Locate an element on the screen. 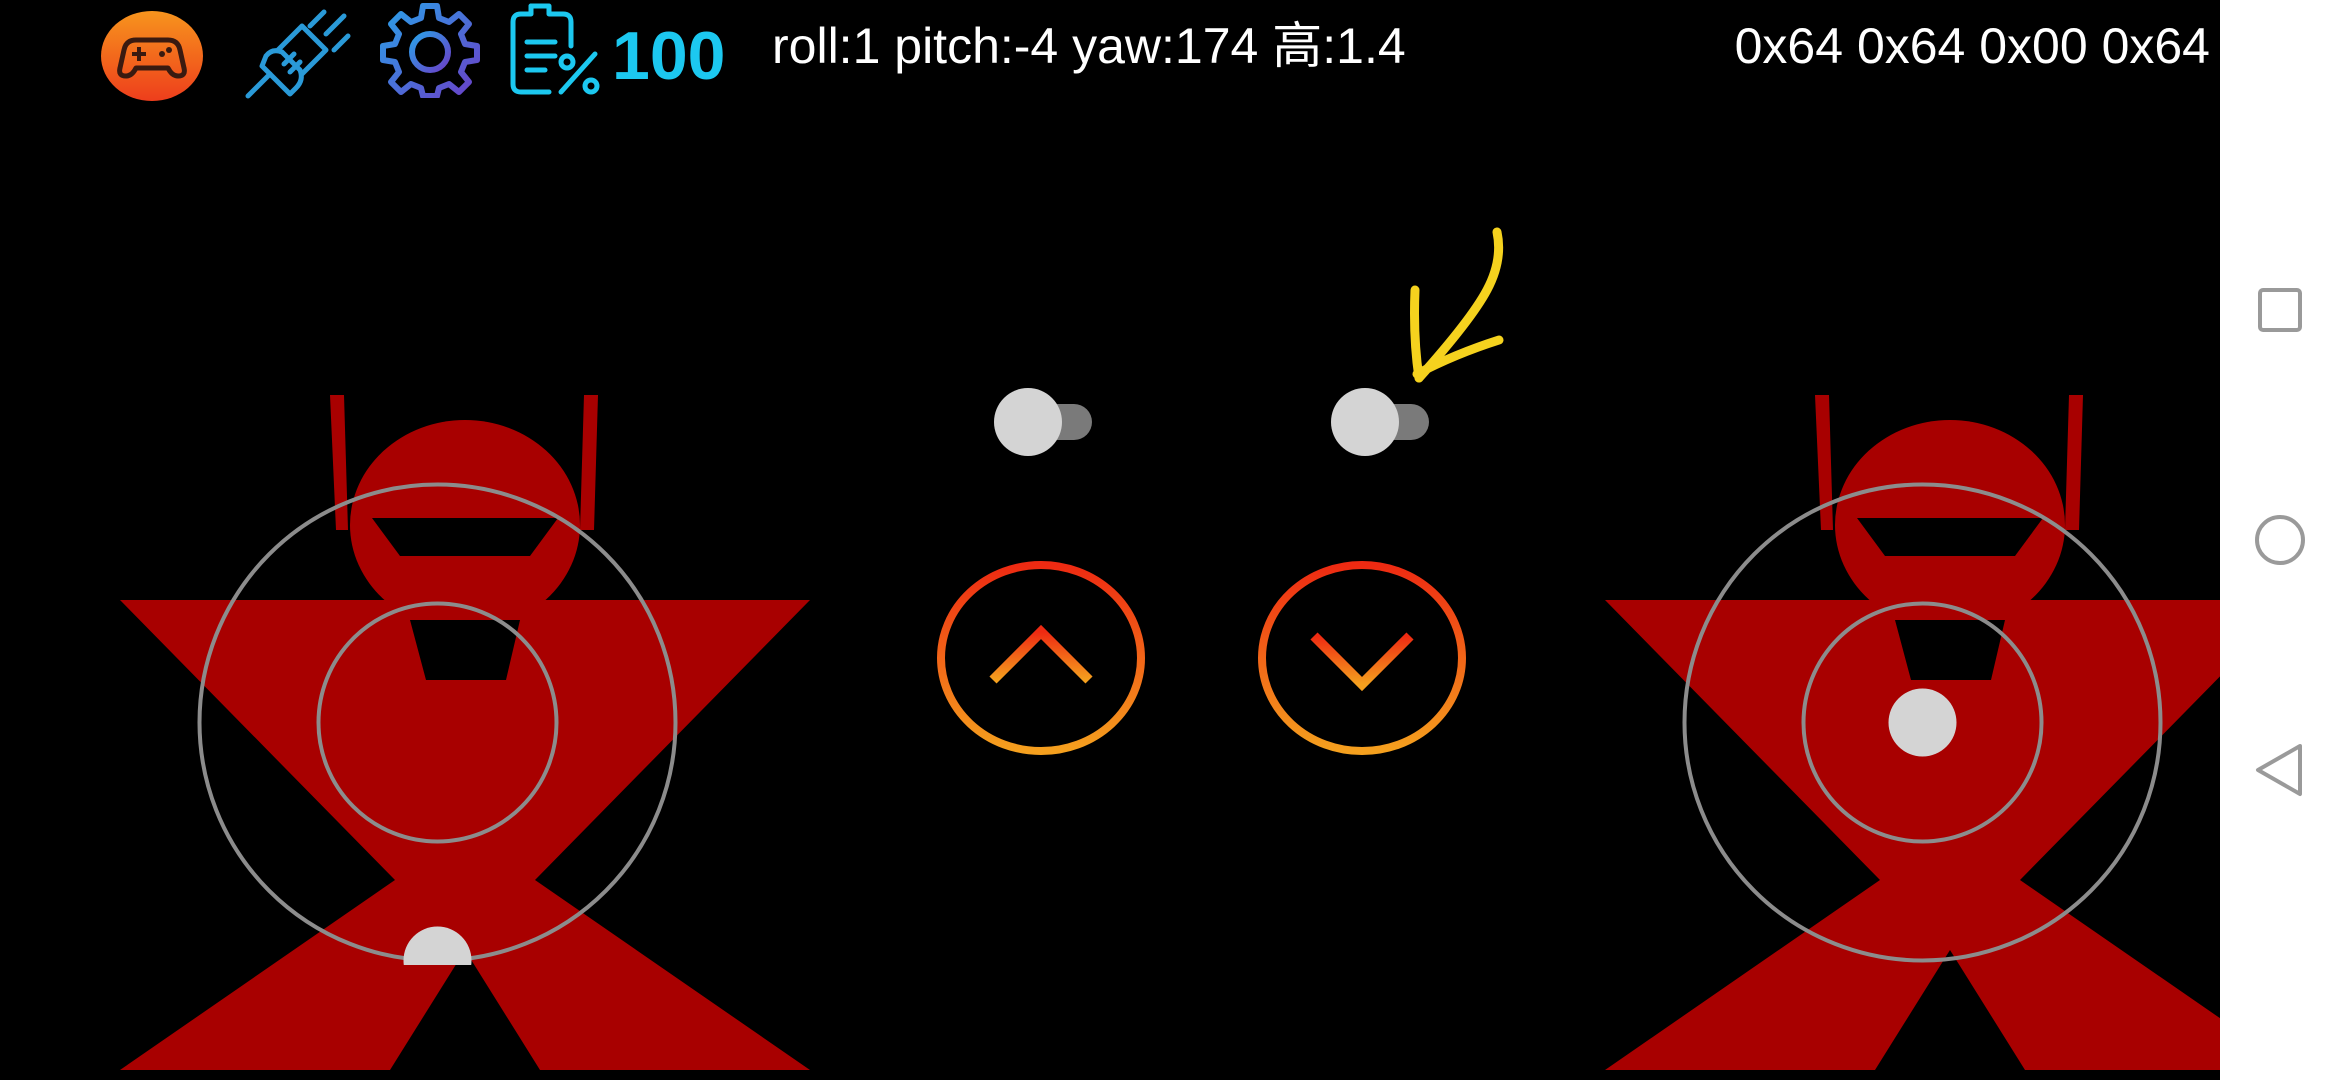 This screenshot has height=1080, width=2340. plug-connect-icon is located at coordinates (296, 54).